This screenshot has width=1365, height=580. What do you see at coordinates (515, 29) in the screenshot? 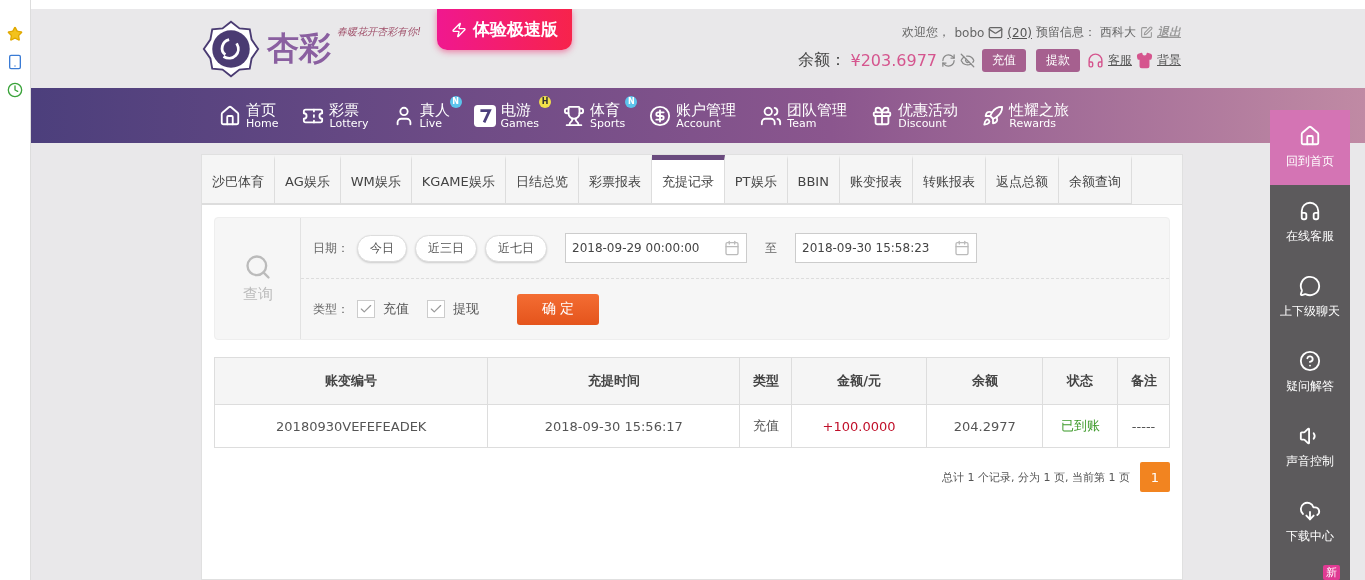
I see `promo-text: 体验极速版` at bounding box center [515, 29].